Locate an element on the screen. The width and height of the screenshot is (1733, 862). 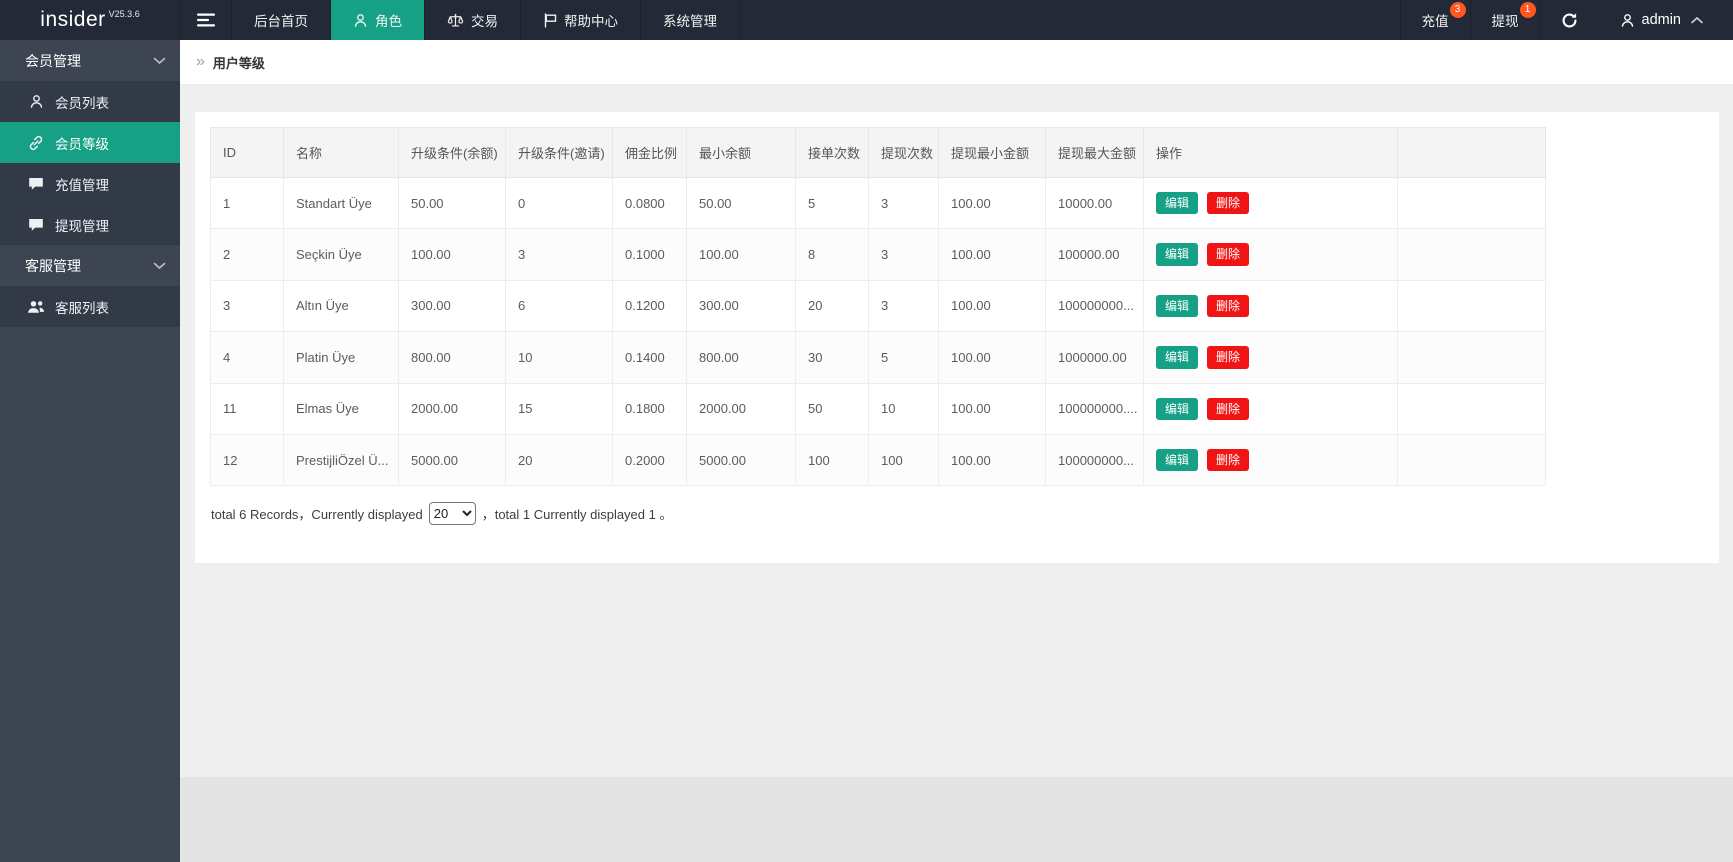
chevron-up-icon is located at coordinates (1697, 20).